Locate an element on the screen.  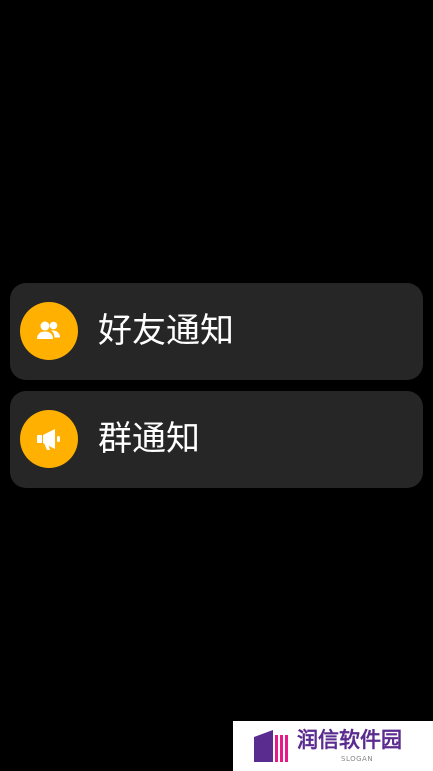
watermark-logo: 润信软件园 SLOGAN is located at coordinates (333, 746).